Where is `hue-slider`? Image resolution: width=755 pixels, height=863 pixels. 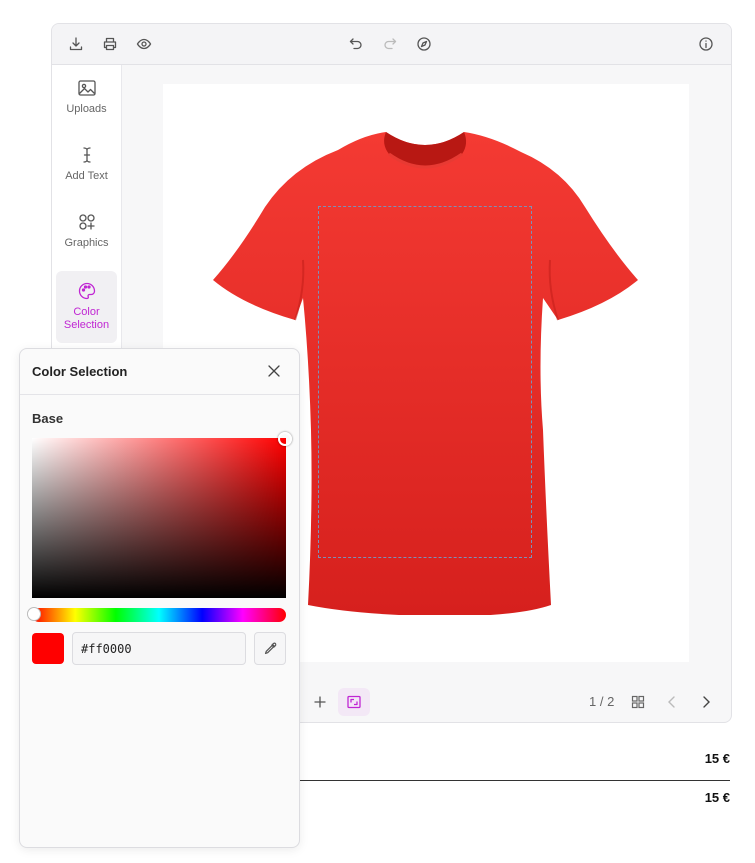
hue-slider is located at coordinates (156, 614).